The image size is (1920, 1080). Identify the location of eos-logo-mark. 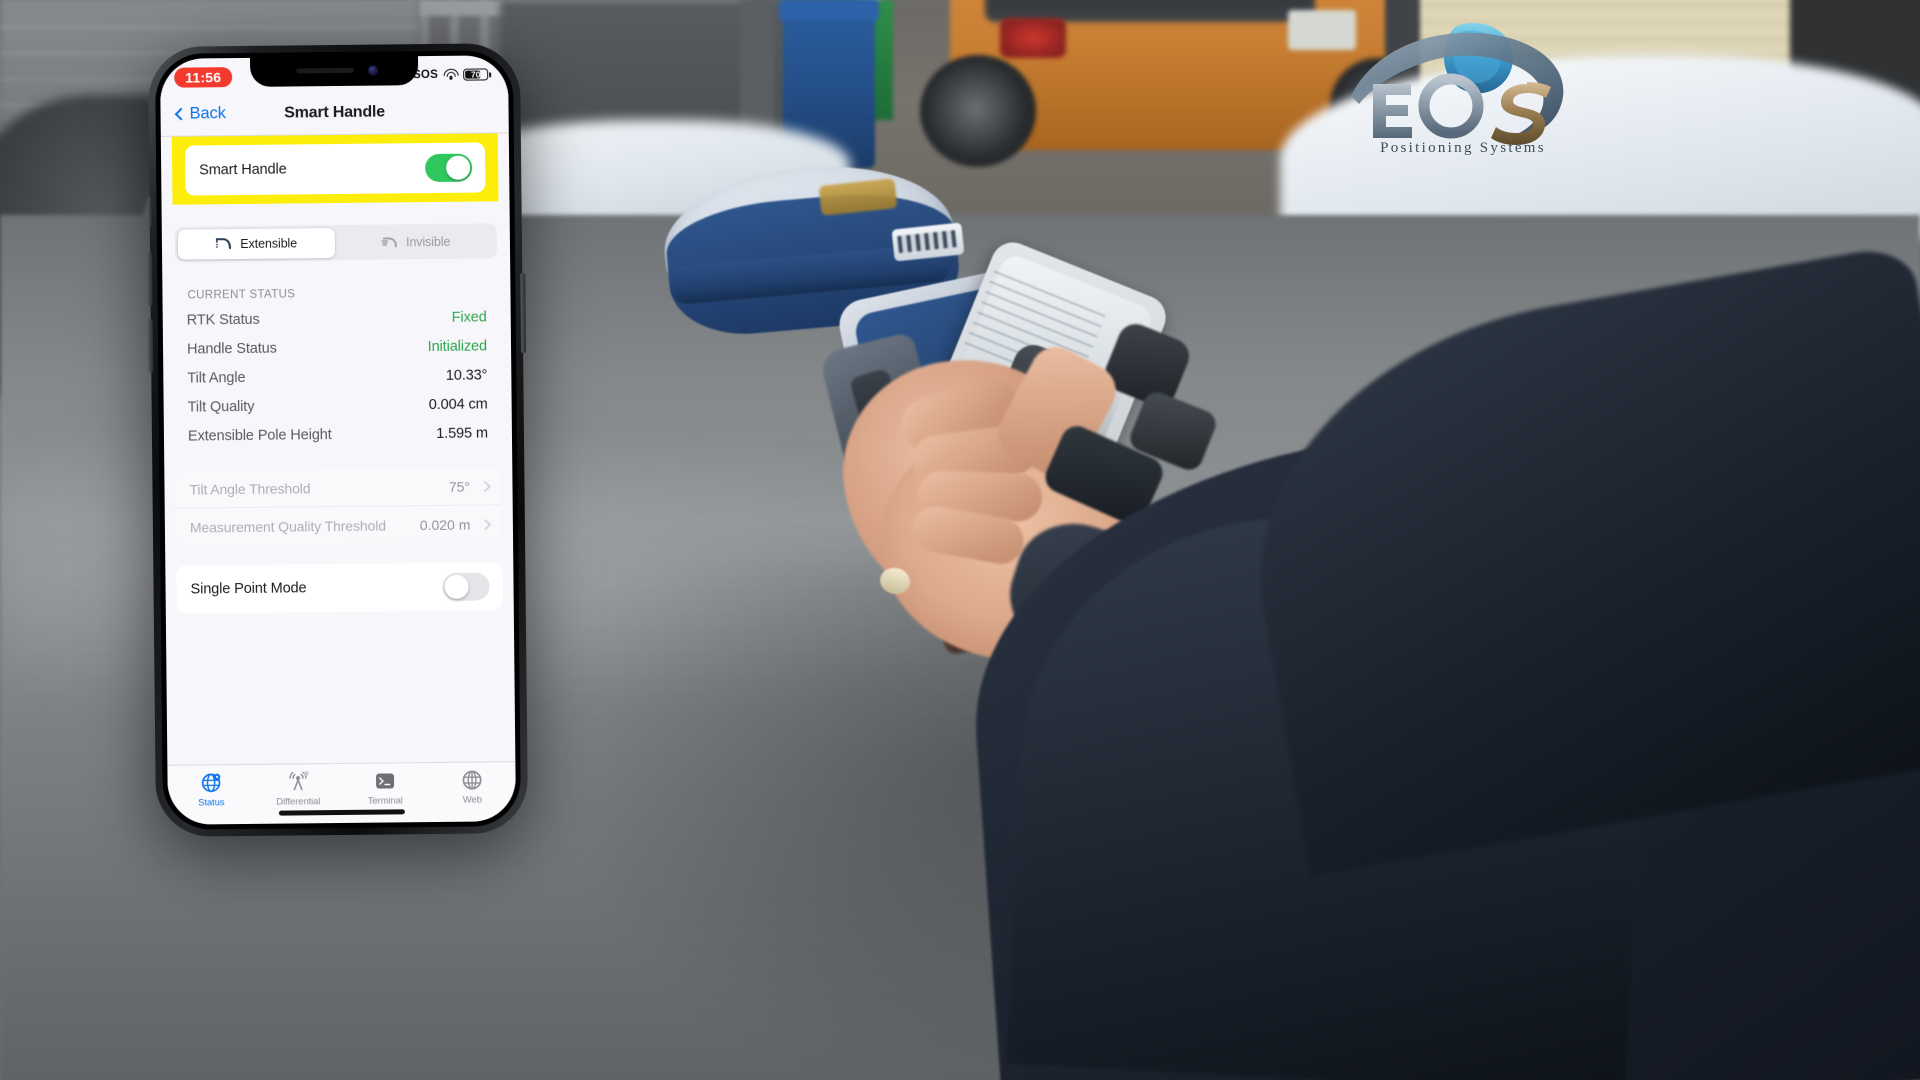
(1457, 83).